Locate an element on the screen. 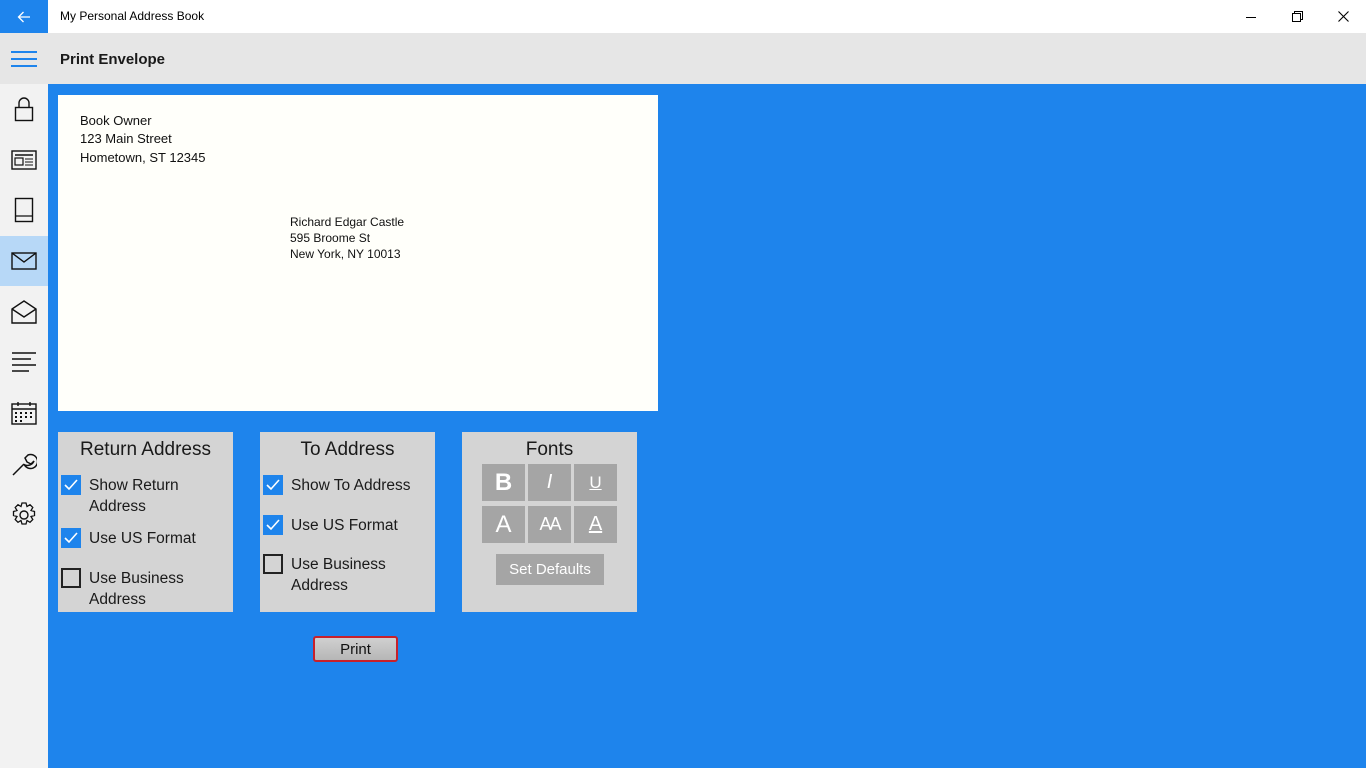  return-address-line: Book Owner is located at coordinates (116, 120).